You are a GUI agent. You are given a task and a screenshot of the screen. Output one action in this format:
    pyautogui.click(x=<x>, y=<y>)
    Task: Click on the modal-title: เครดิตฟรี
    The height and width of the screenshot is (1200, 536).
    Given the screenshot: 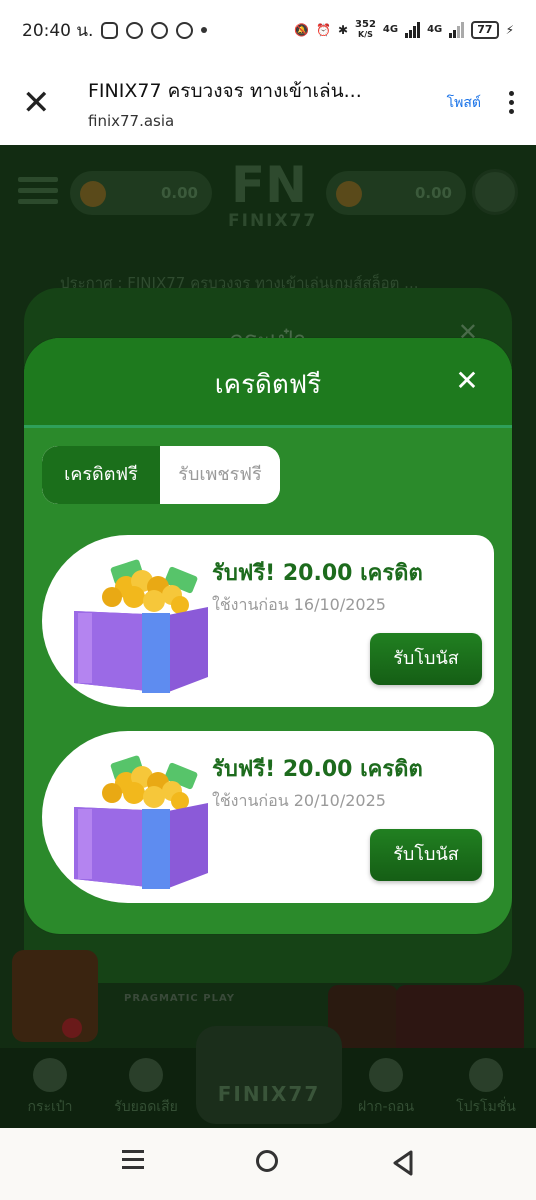 What is the action you would take?
    pyautogui.click(x=268, y=385)
    